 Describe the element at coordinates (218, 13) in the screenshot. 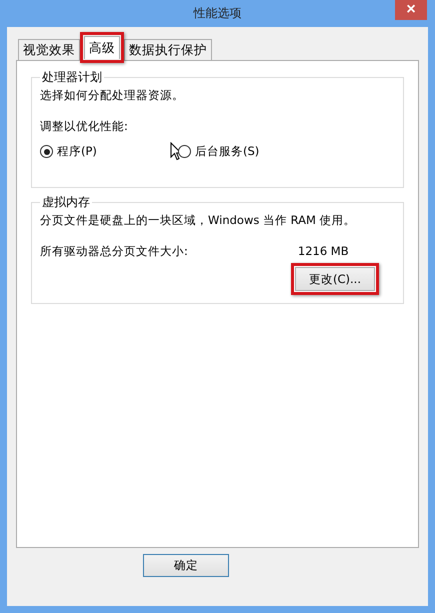

I see `window-title: 性能选项` at that location.